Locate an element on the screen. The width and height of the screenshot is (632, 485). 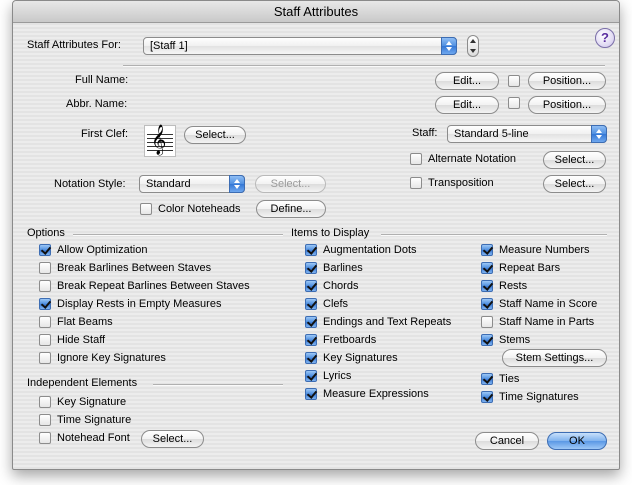
lyrics-label: Lyrics is located at coordinates (337, 376).